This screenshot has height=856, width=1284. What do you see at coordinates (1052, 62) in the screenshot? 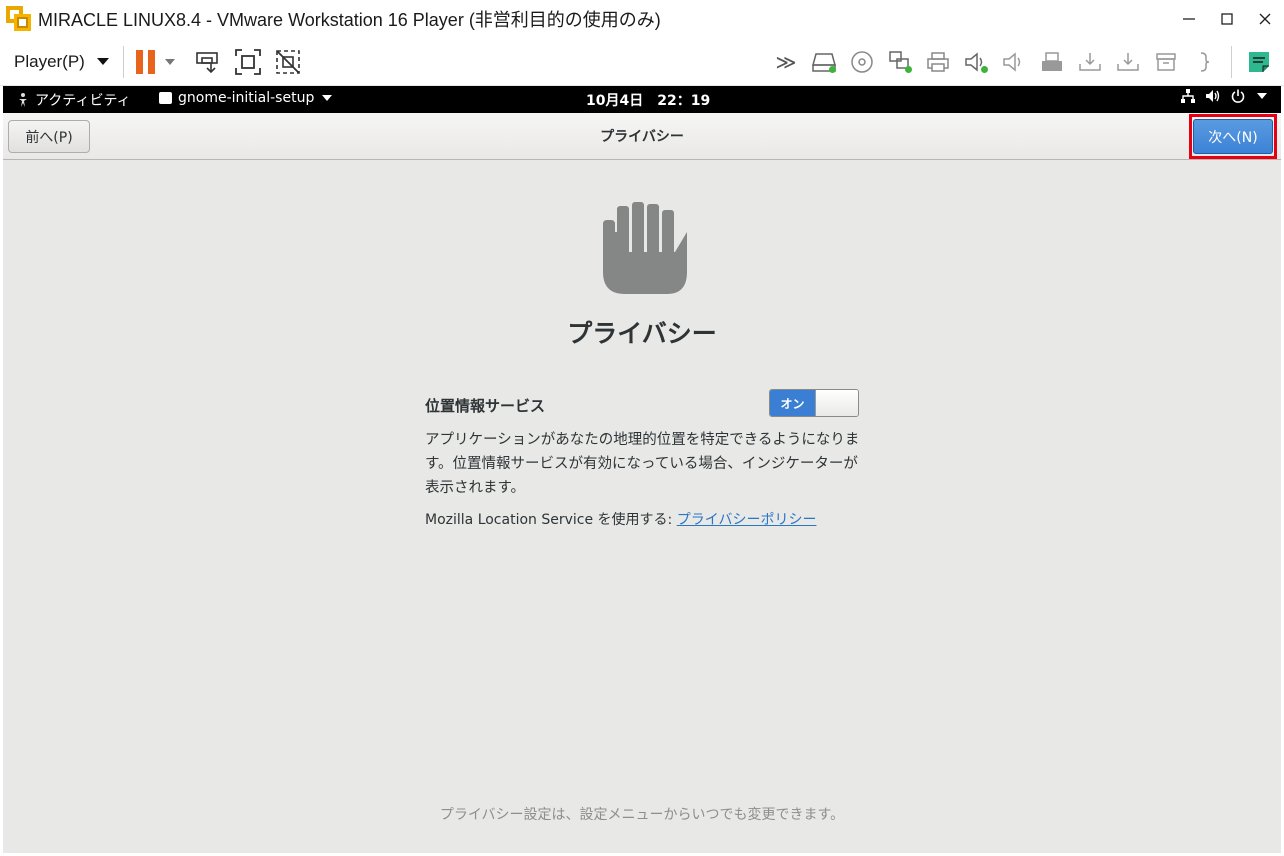
I see `usb-device-icon` at bounding box center [1052, 62].